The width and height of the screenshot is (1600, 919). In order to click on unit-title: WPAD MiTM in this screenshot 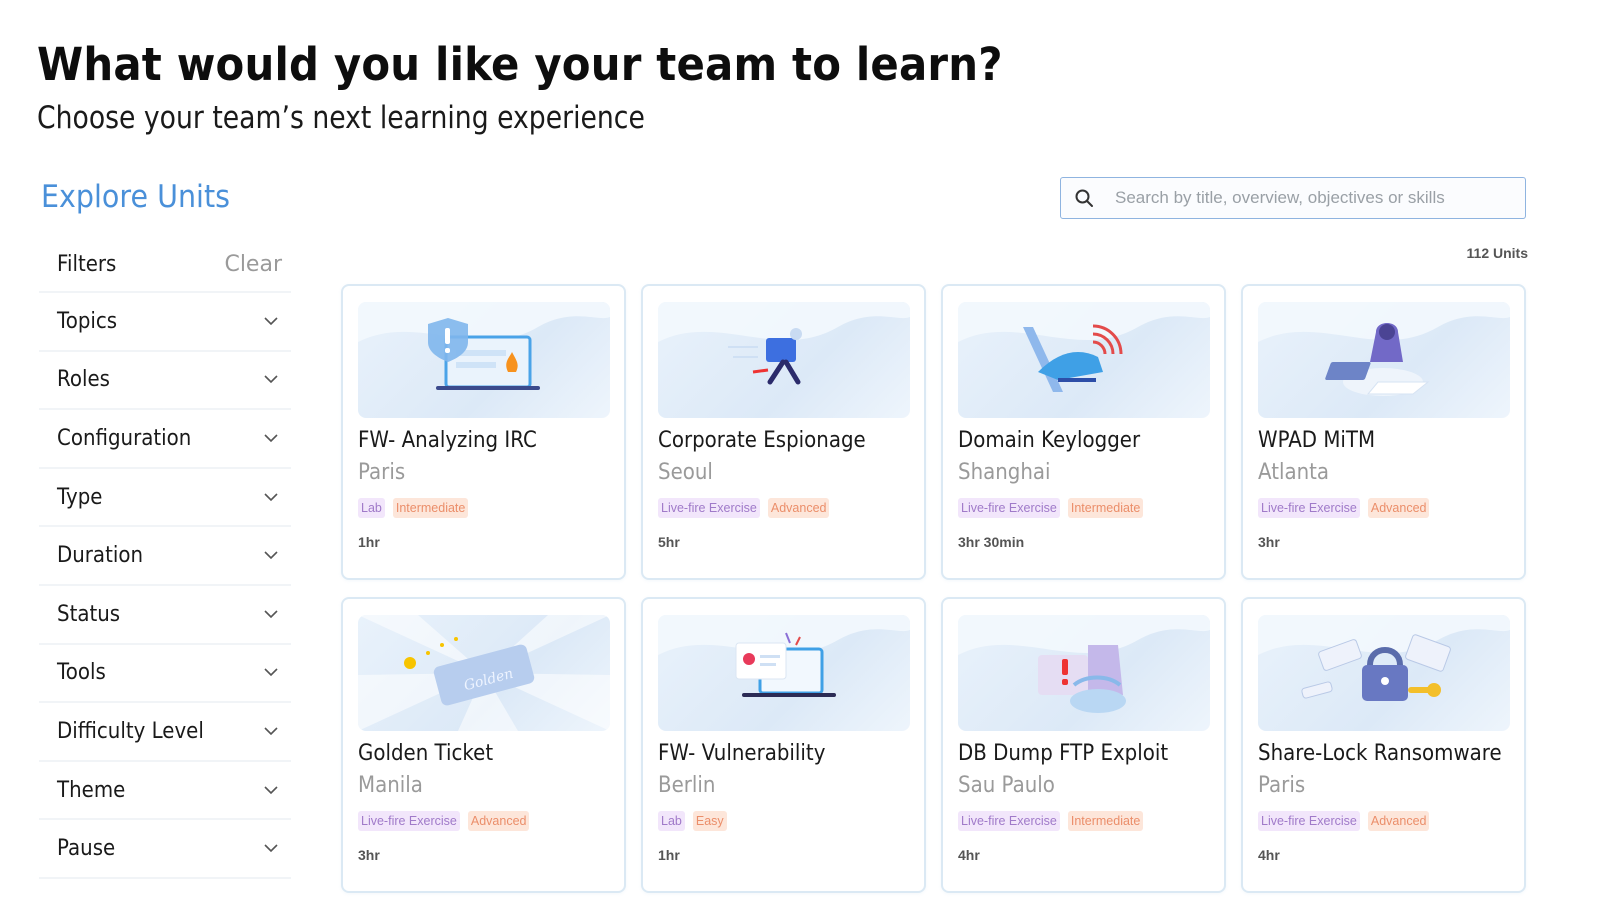, I will do `click(1317, 440)`.